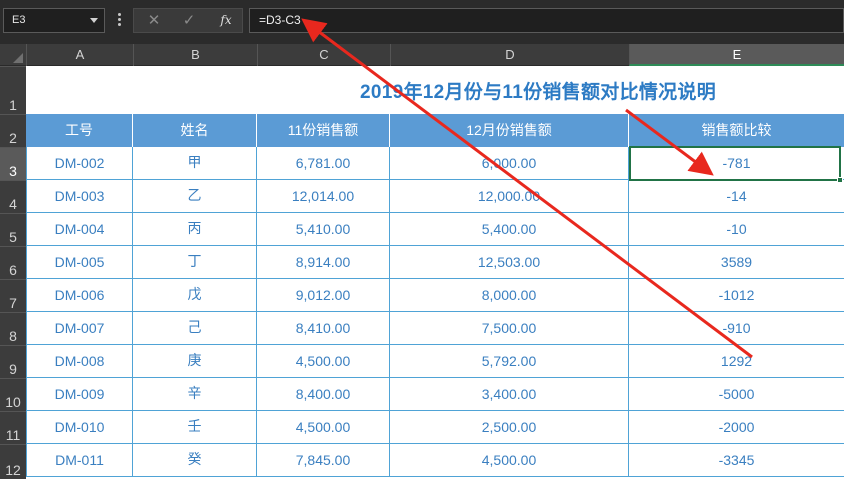 This screenshot has width=844, height=479. I want to click on cell-name: 丁, so click(195, 262).